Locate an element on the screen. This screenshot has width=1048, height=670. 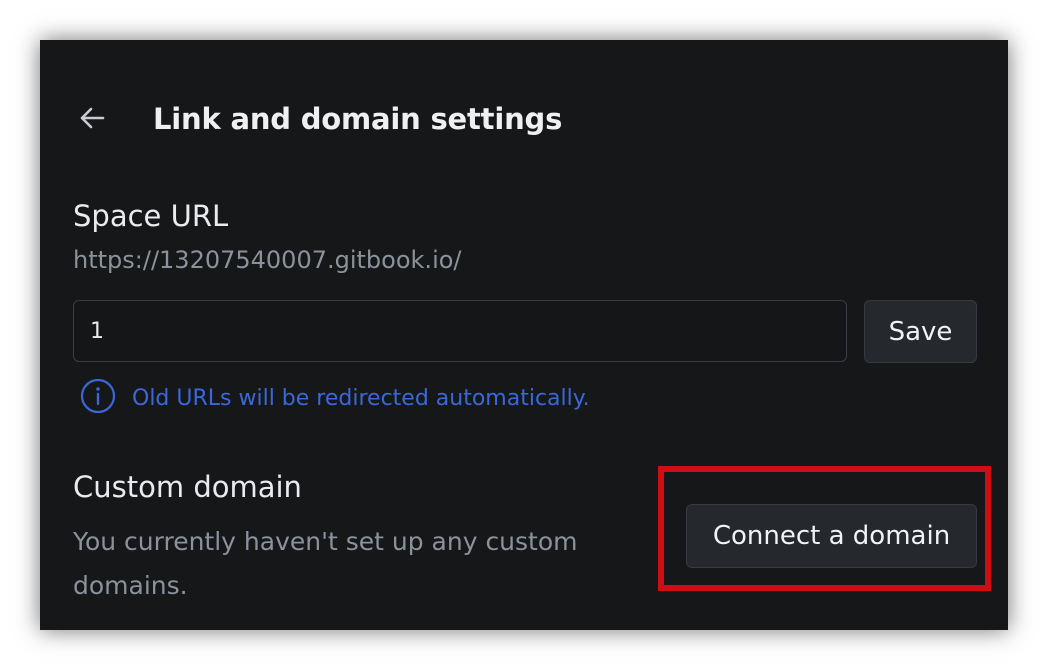
back-button is located at coordinates (92, 120).